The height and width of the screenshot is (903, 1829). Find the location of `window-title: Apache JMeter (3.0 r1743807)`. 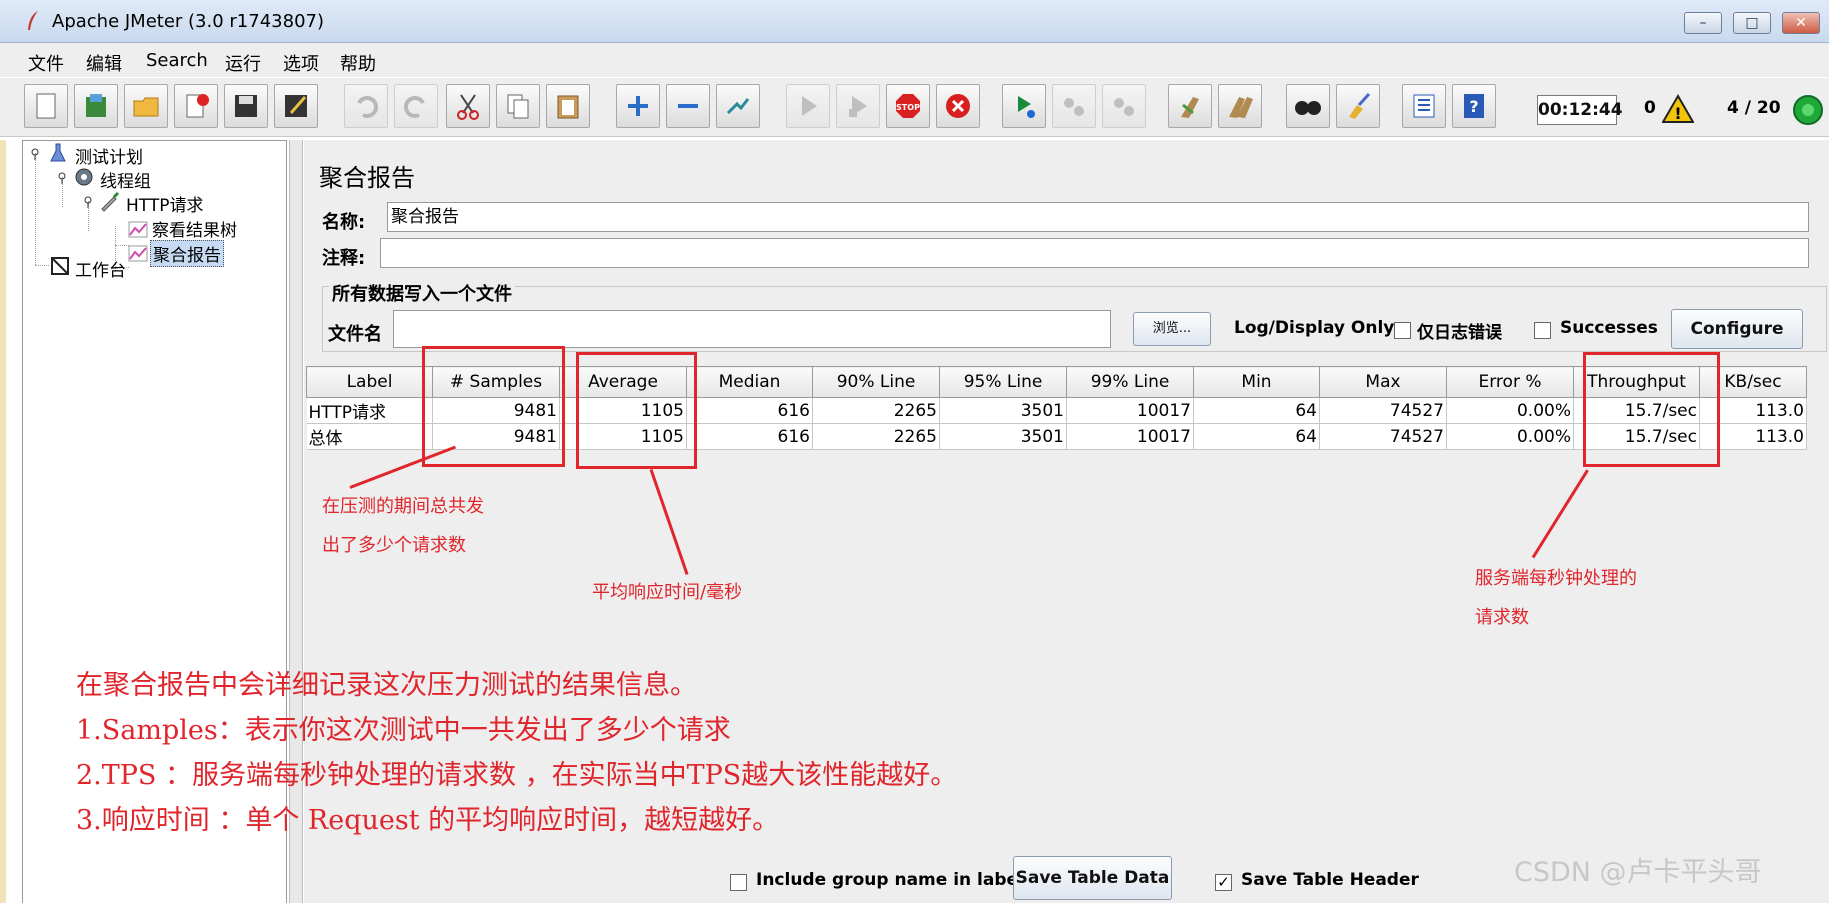

window-title: Apache JMeter (3.0 r1743807) is located at coordinates (188, 21).